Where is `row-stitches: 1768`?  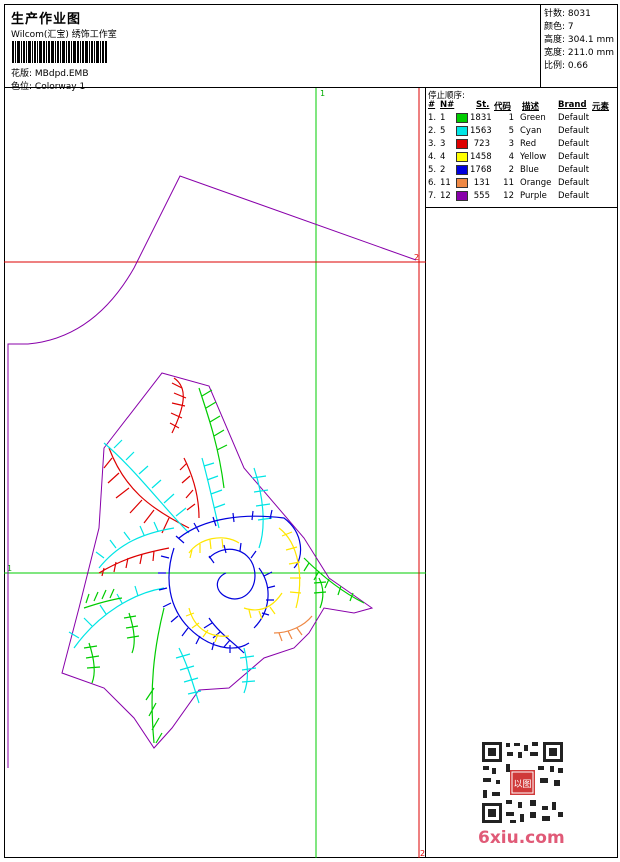
row-stitches: 1768 is located at coordinates (481, 170).